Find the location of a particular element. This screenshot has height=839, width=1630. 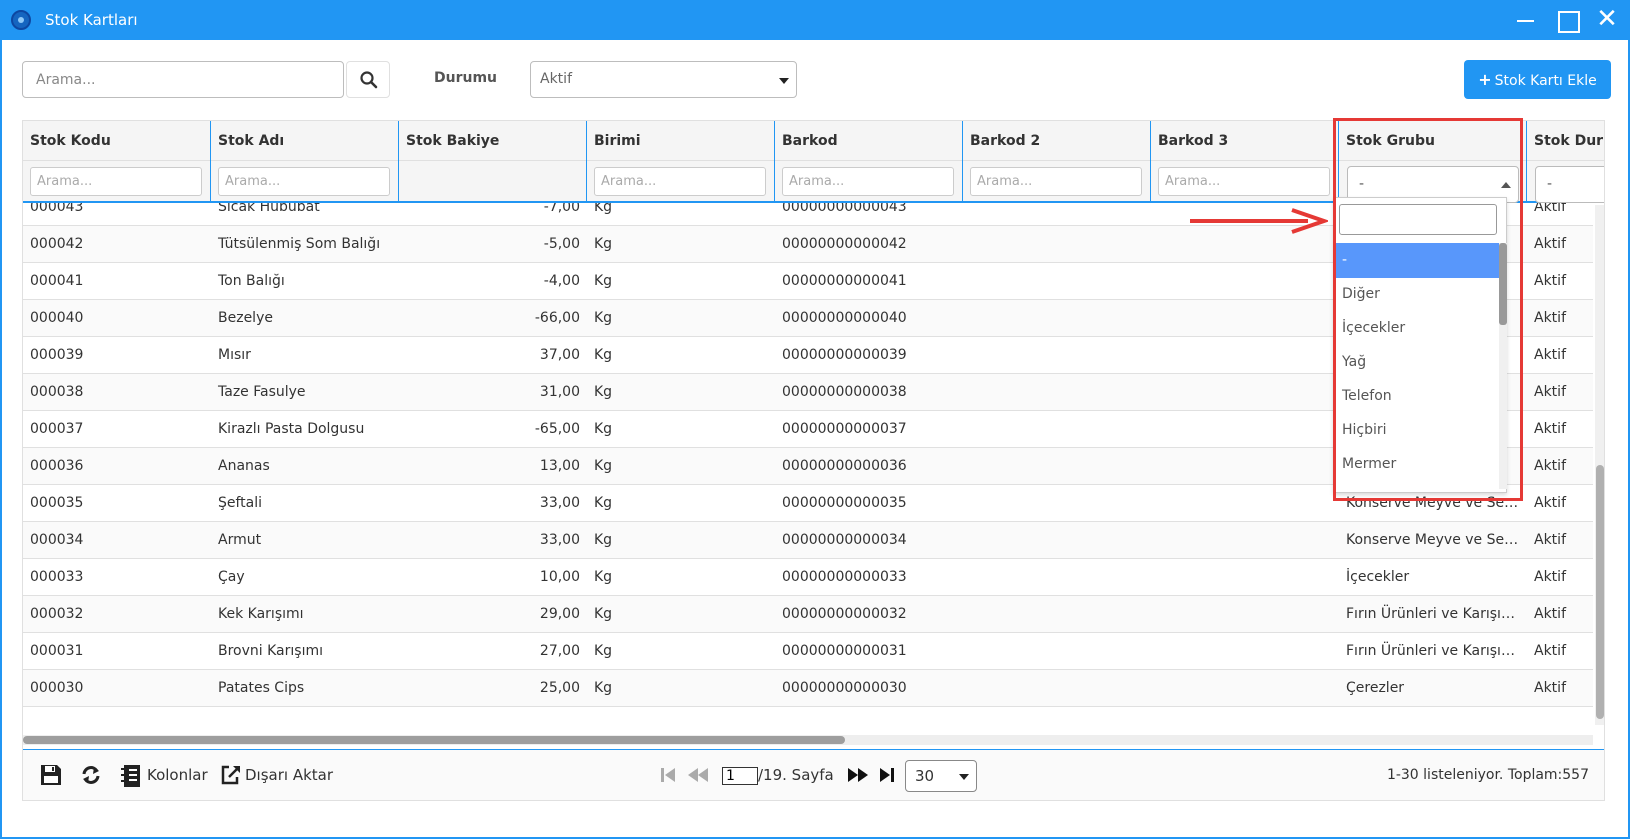

page-number-input is located at coordinates (740, 776).